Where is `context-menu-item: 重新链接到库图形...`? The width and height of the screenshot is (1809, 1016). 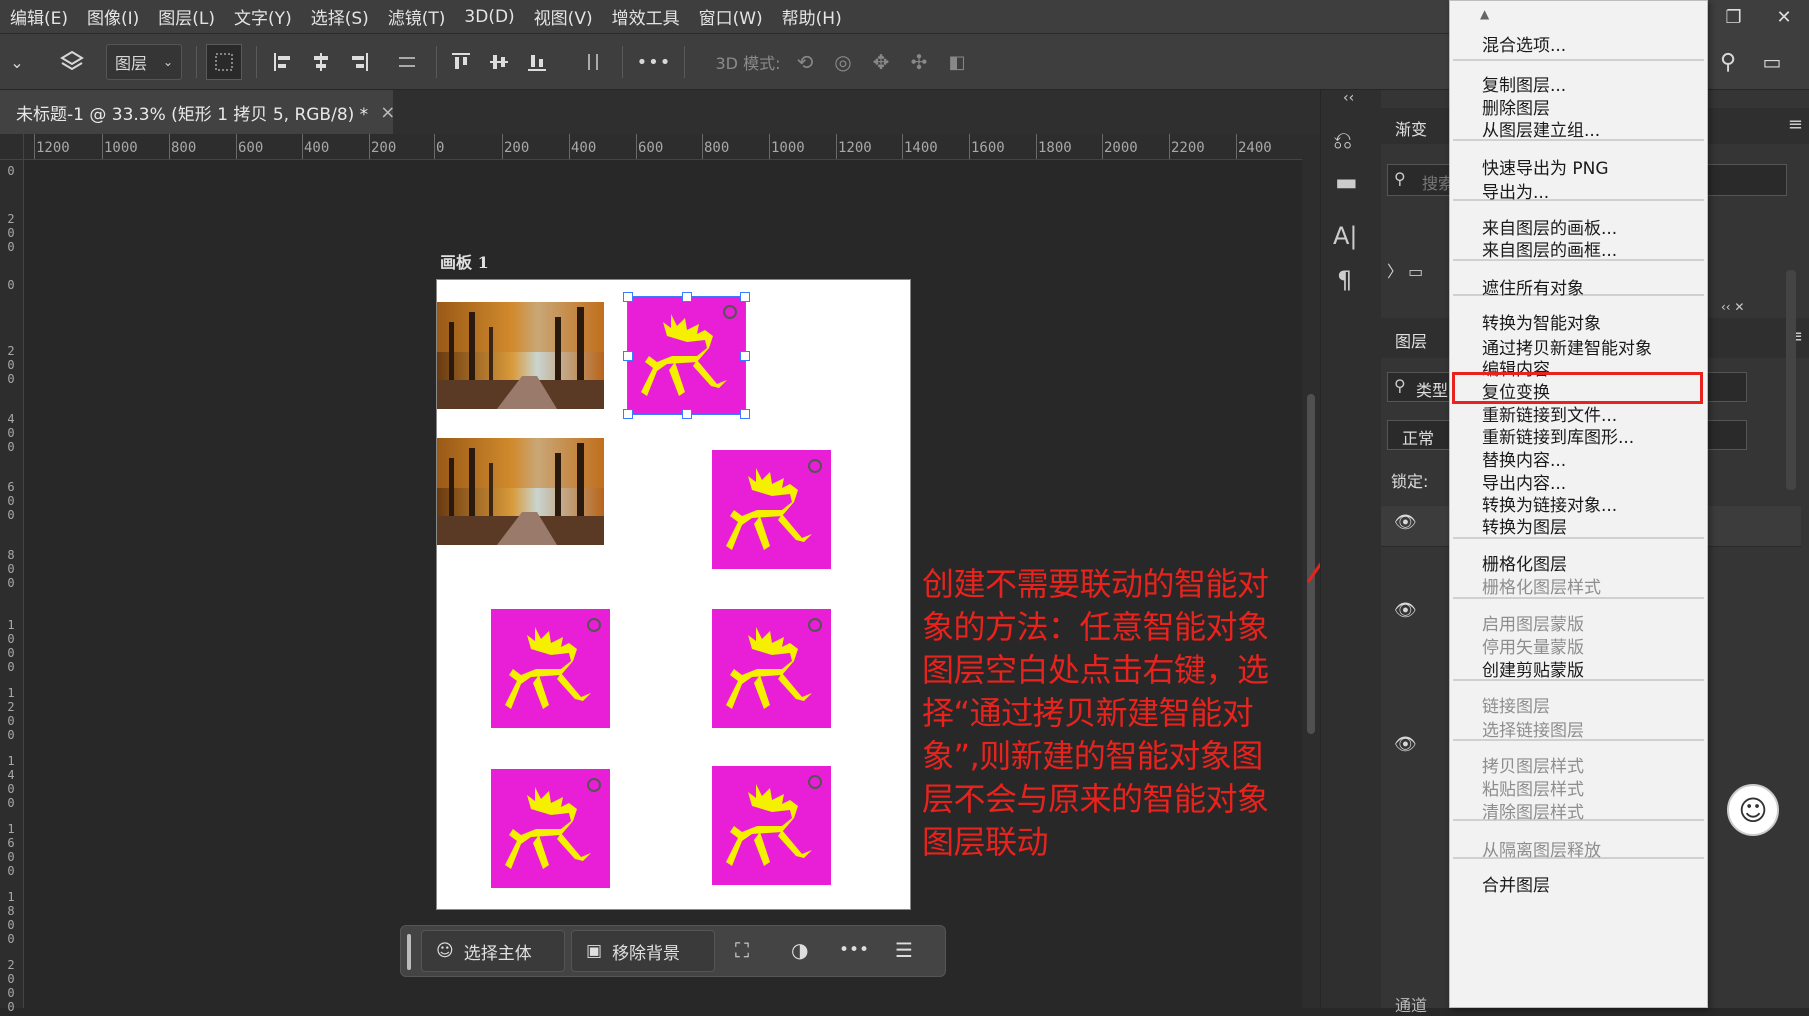 context-menu-item: 重新链接到库图形... is located at coordinates (1558, 435).